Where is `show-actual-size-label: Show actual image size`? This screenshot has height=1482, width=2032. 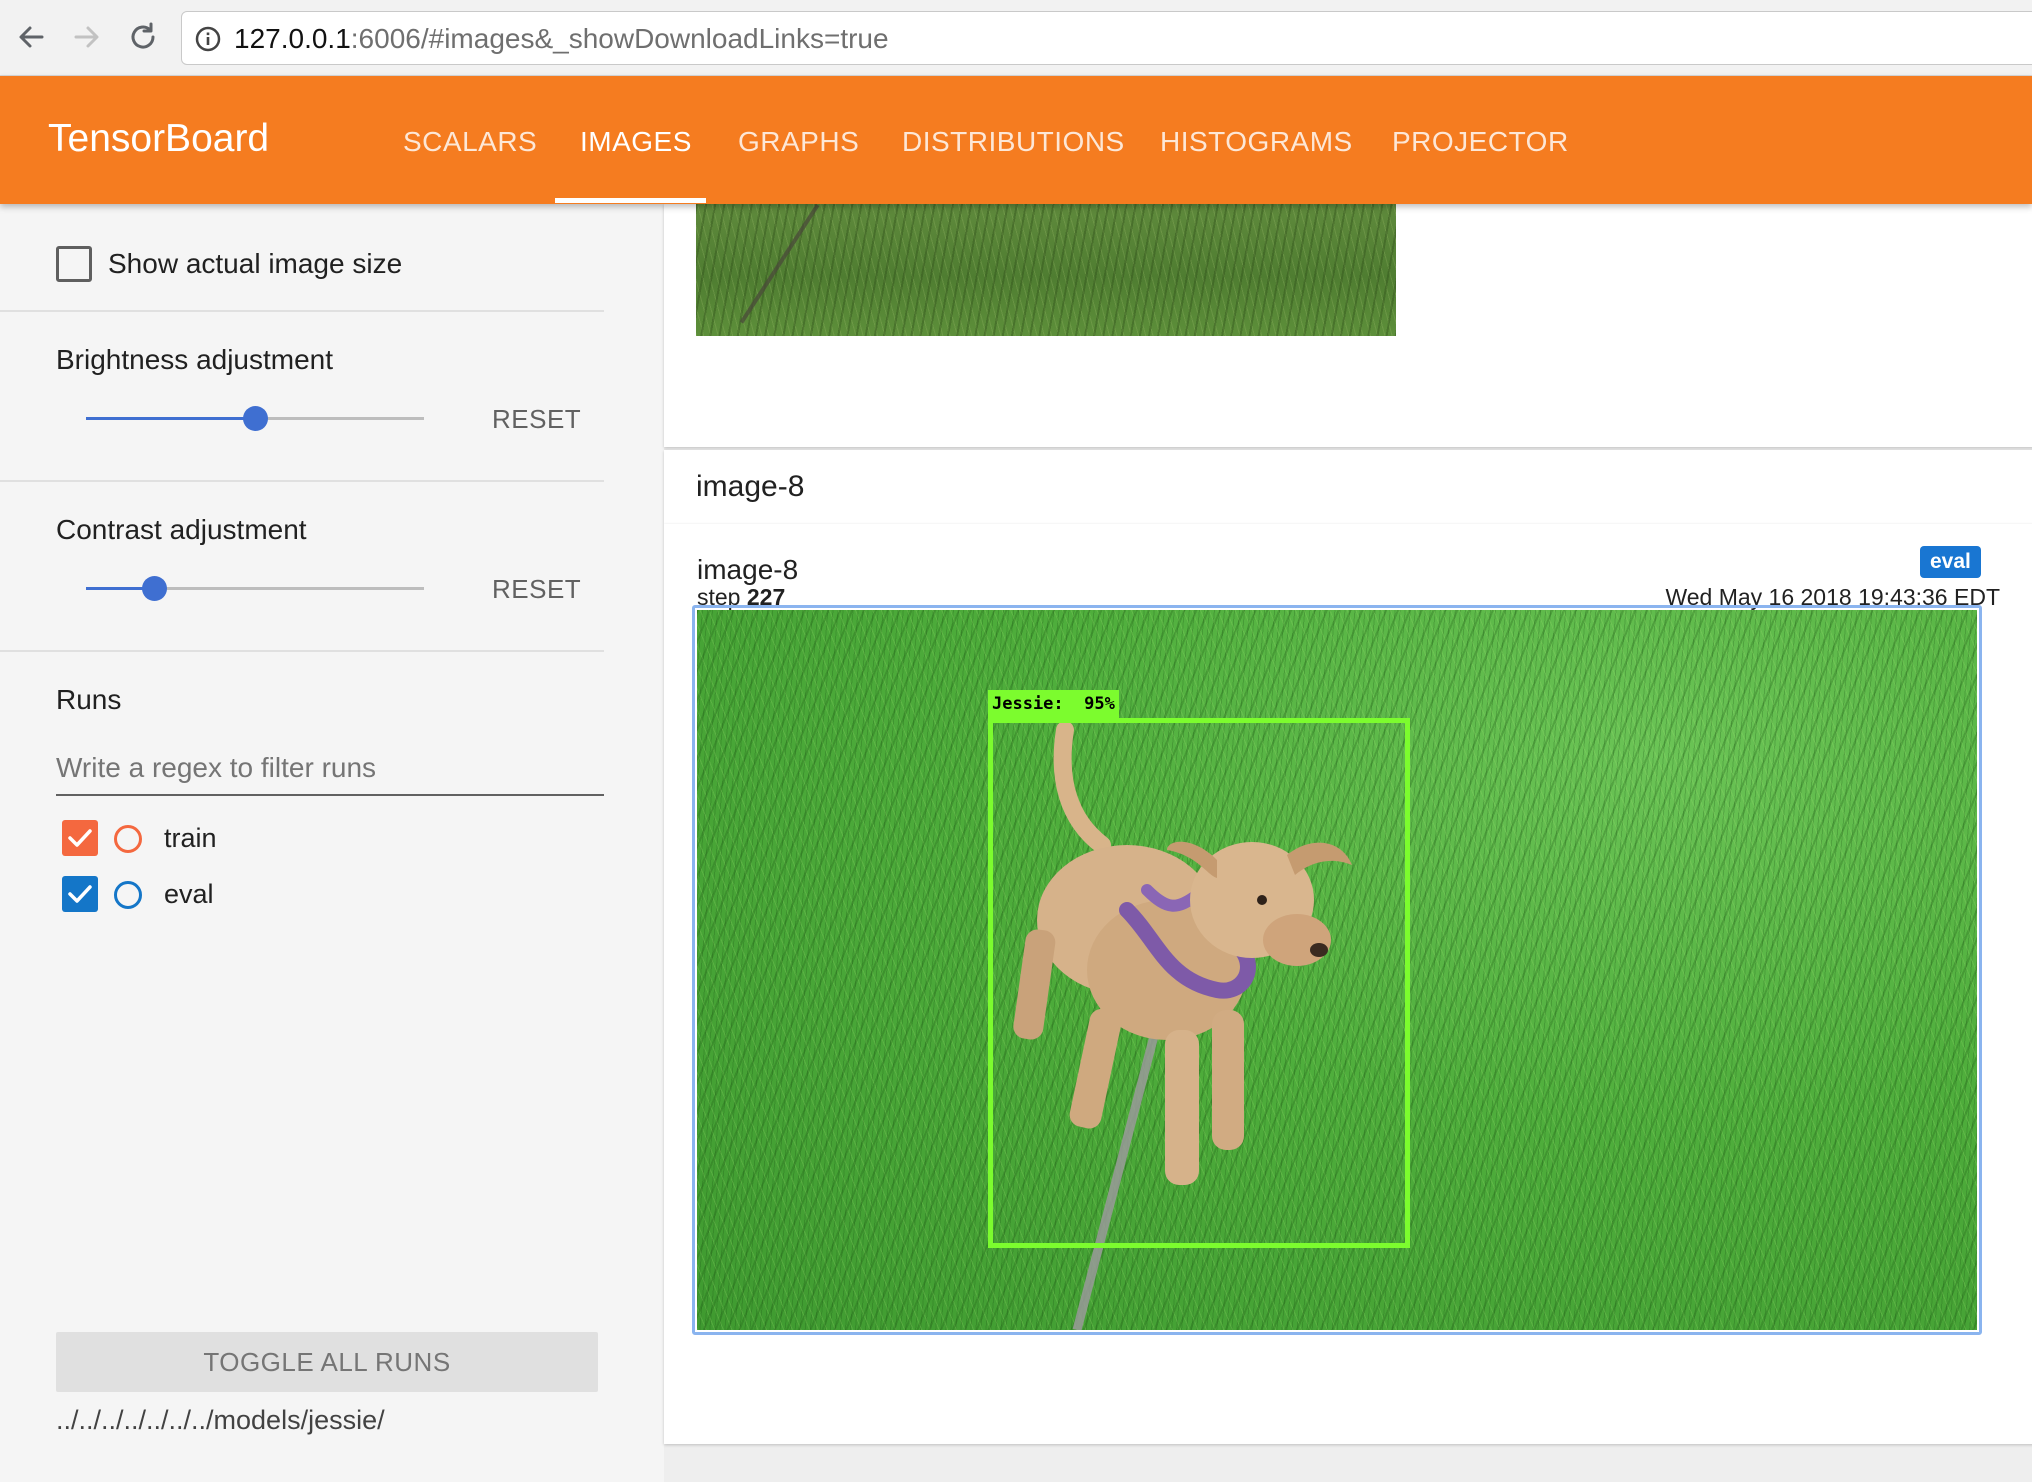 show-actual-size-label: Show actual image size is located at coordinates (255, 264).